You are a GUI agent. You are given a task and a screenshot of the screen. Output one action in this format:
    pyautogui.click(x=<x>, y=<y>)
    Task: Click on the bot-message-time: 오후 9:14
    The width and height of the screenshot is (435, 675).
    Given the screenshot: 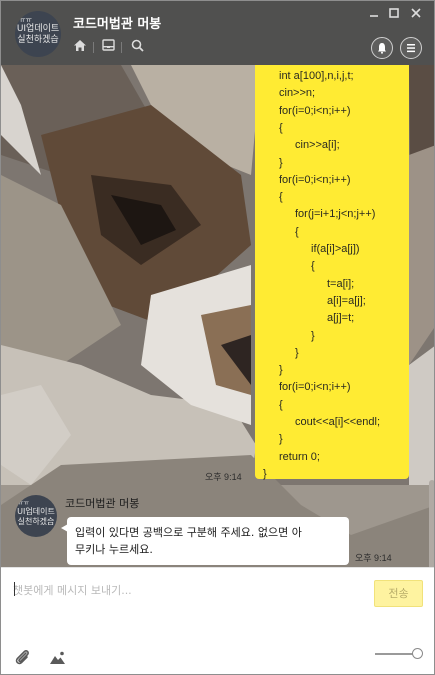 What is the action you would take?
    pyautogui.click(x=373, y=558)
    